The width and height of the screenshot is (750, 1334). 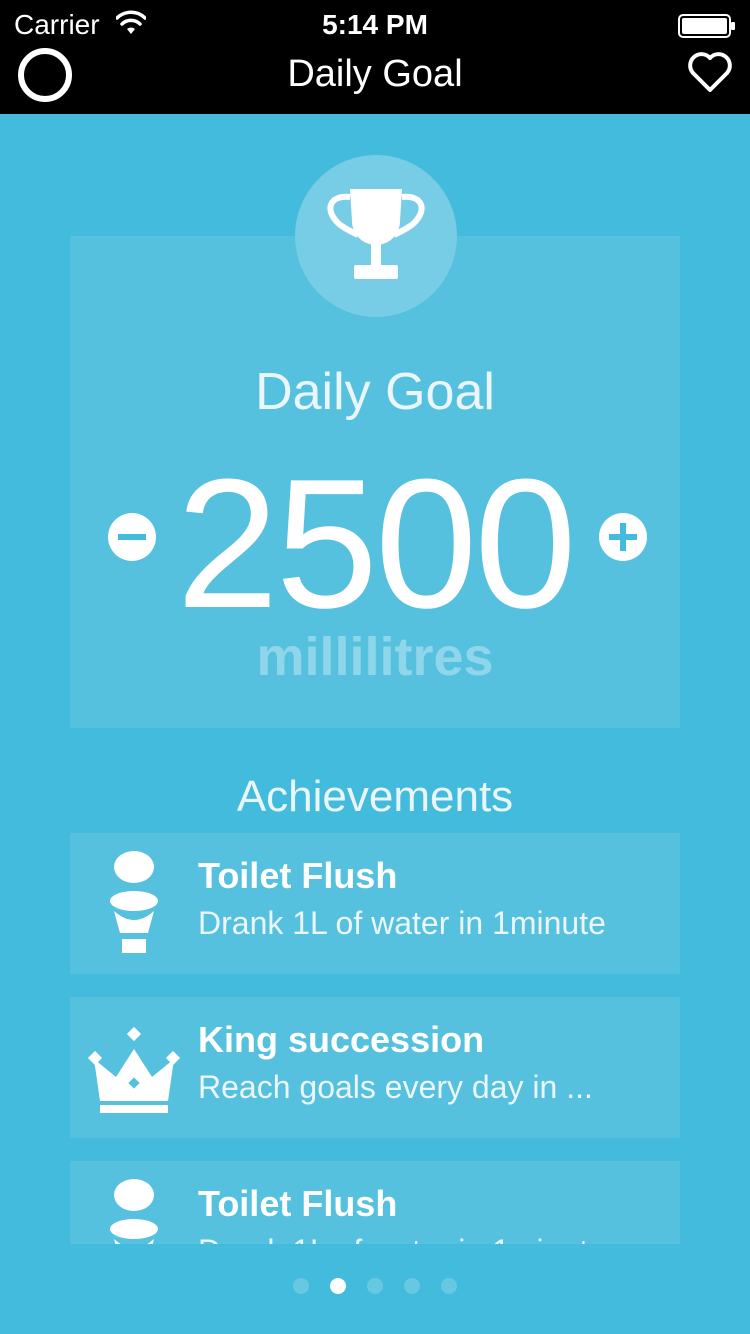 I want to click on battery-icon, so click(x=706, y=26).